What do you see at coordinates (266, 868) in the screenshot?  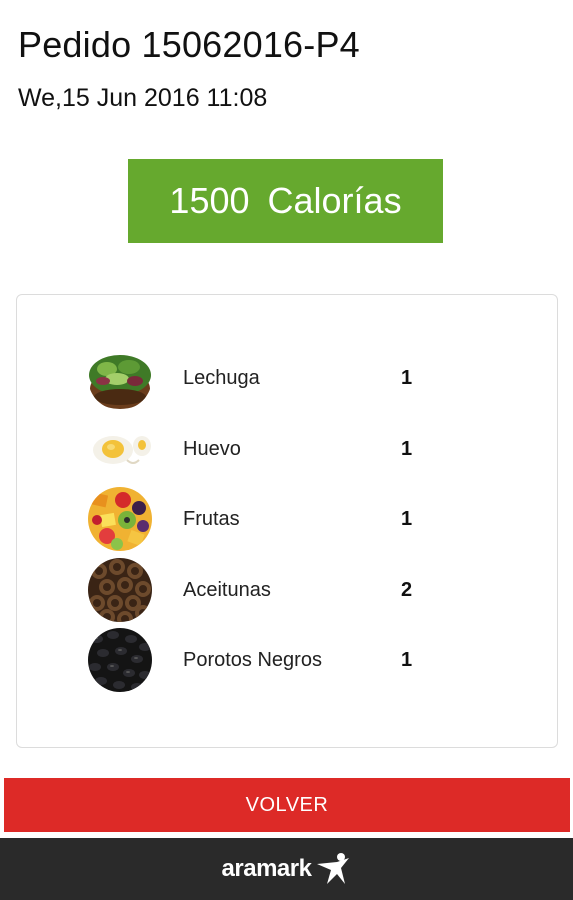 I see `brand-name: aramark` at bounding box center [266, 868].